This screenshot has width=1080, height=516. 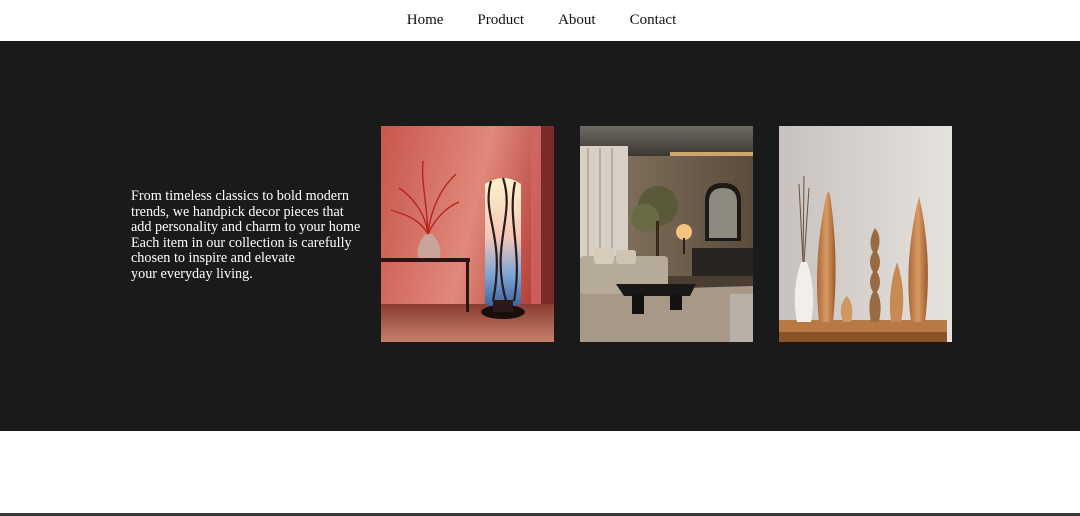 I want to click on nav-product-link: Product, so click(x=500, y=20).